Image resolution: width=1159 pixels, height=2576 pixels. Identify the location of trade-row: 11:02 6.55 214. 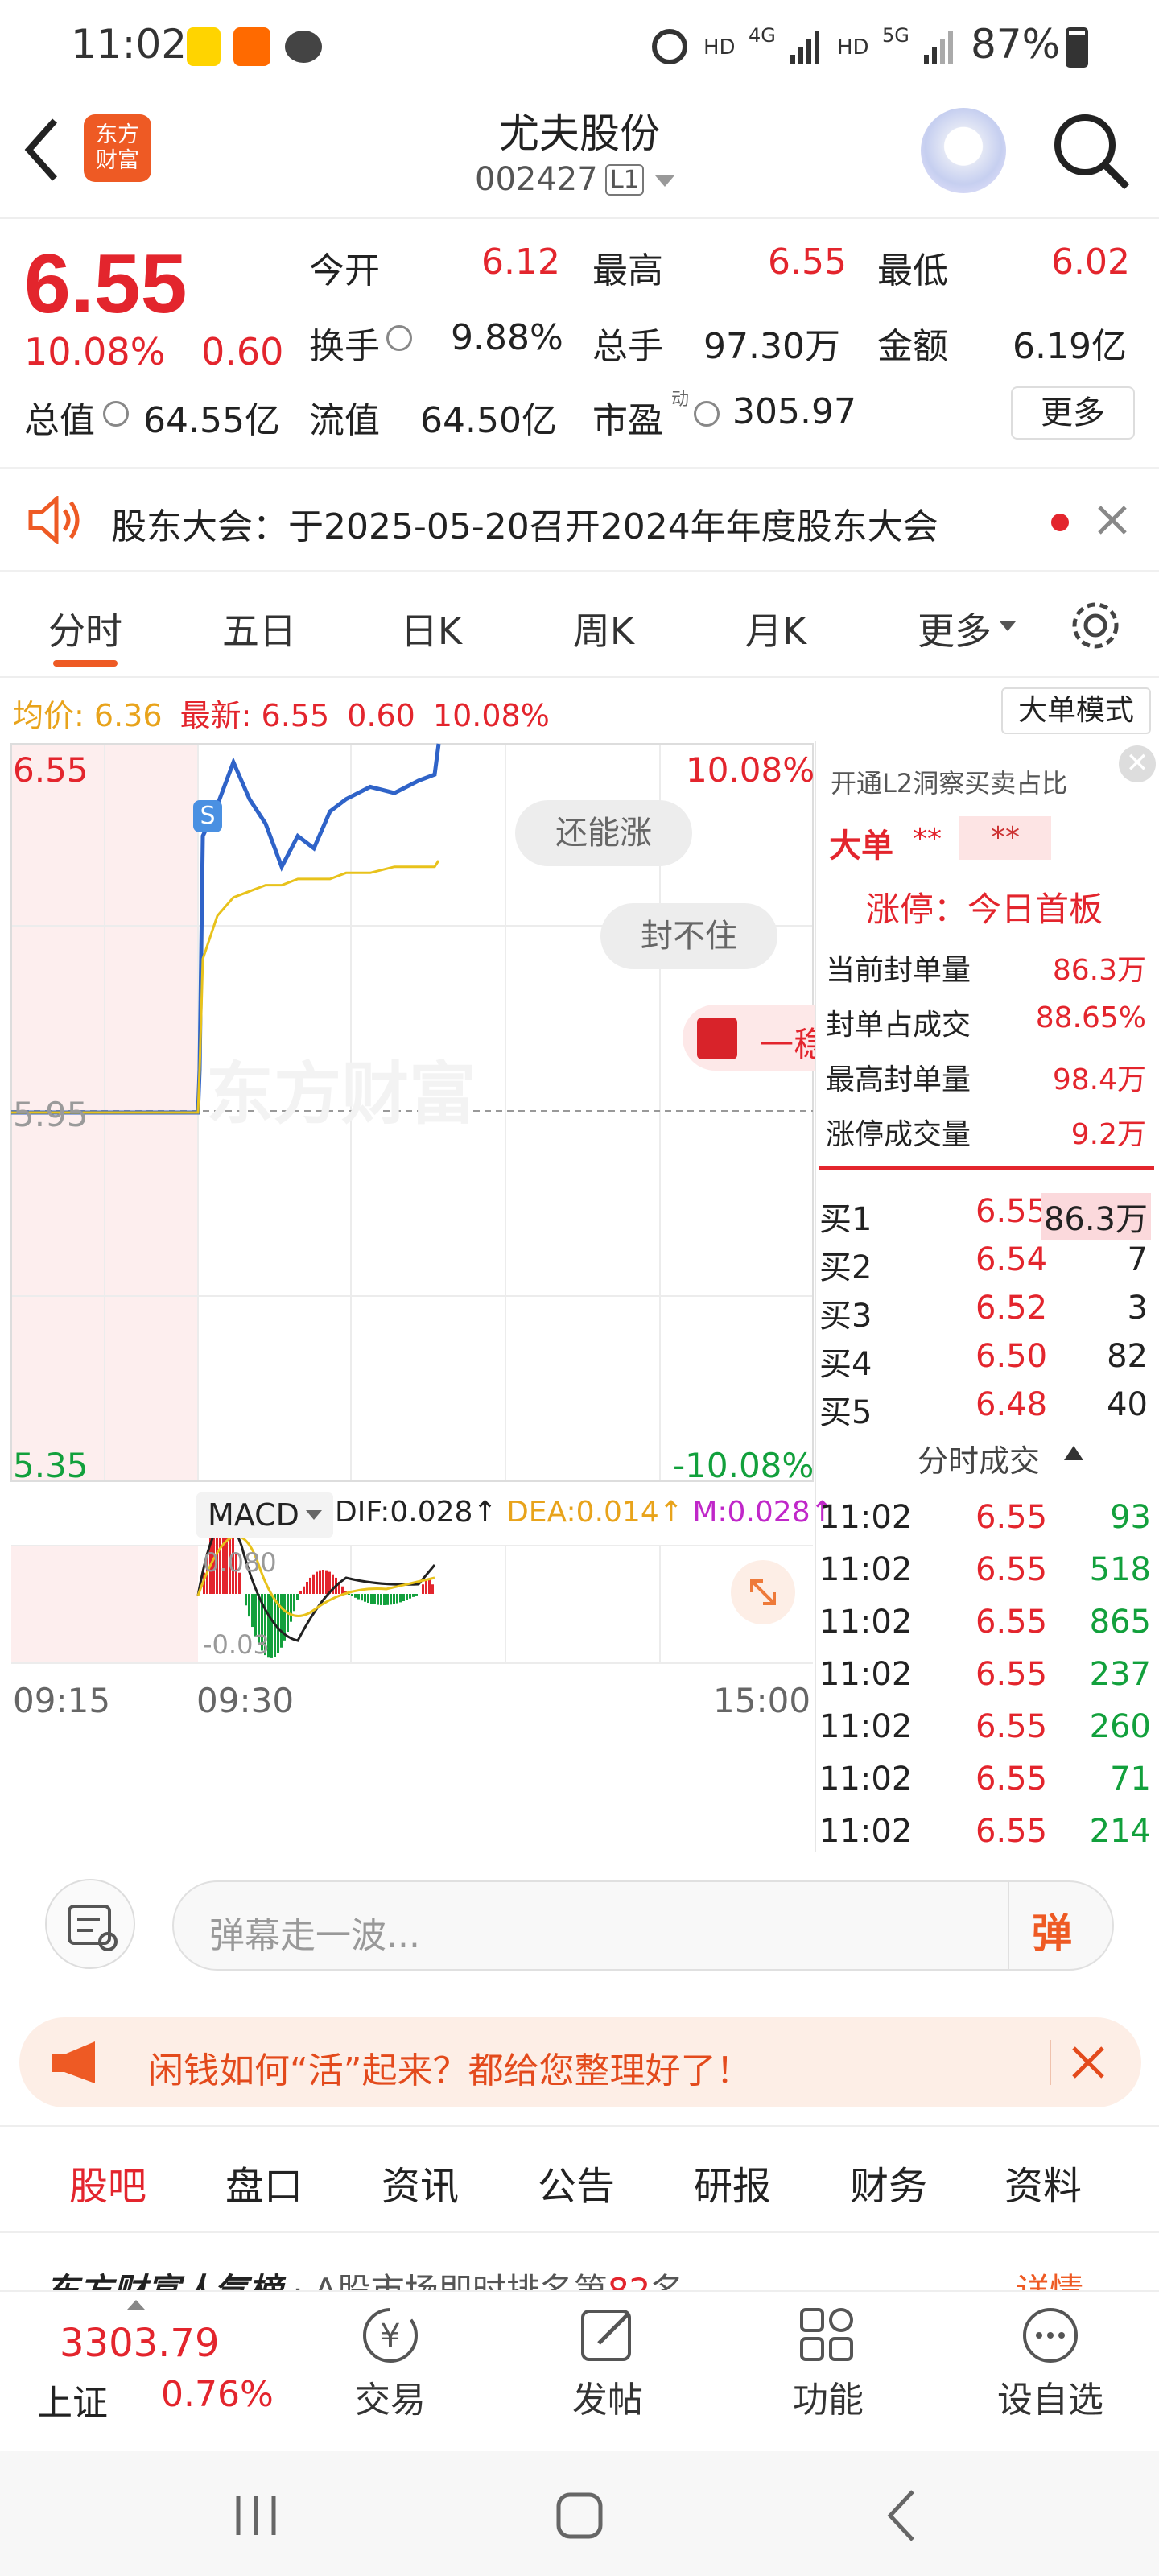
(985, 1831).